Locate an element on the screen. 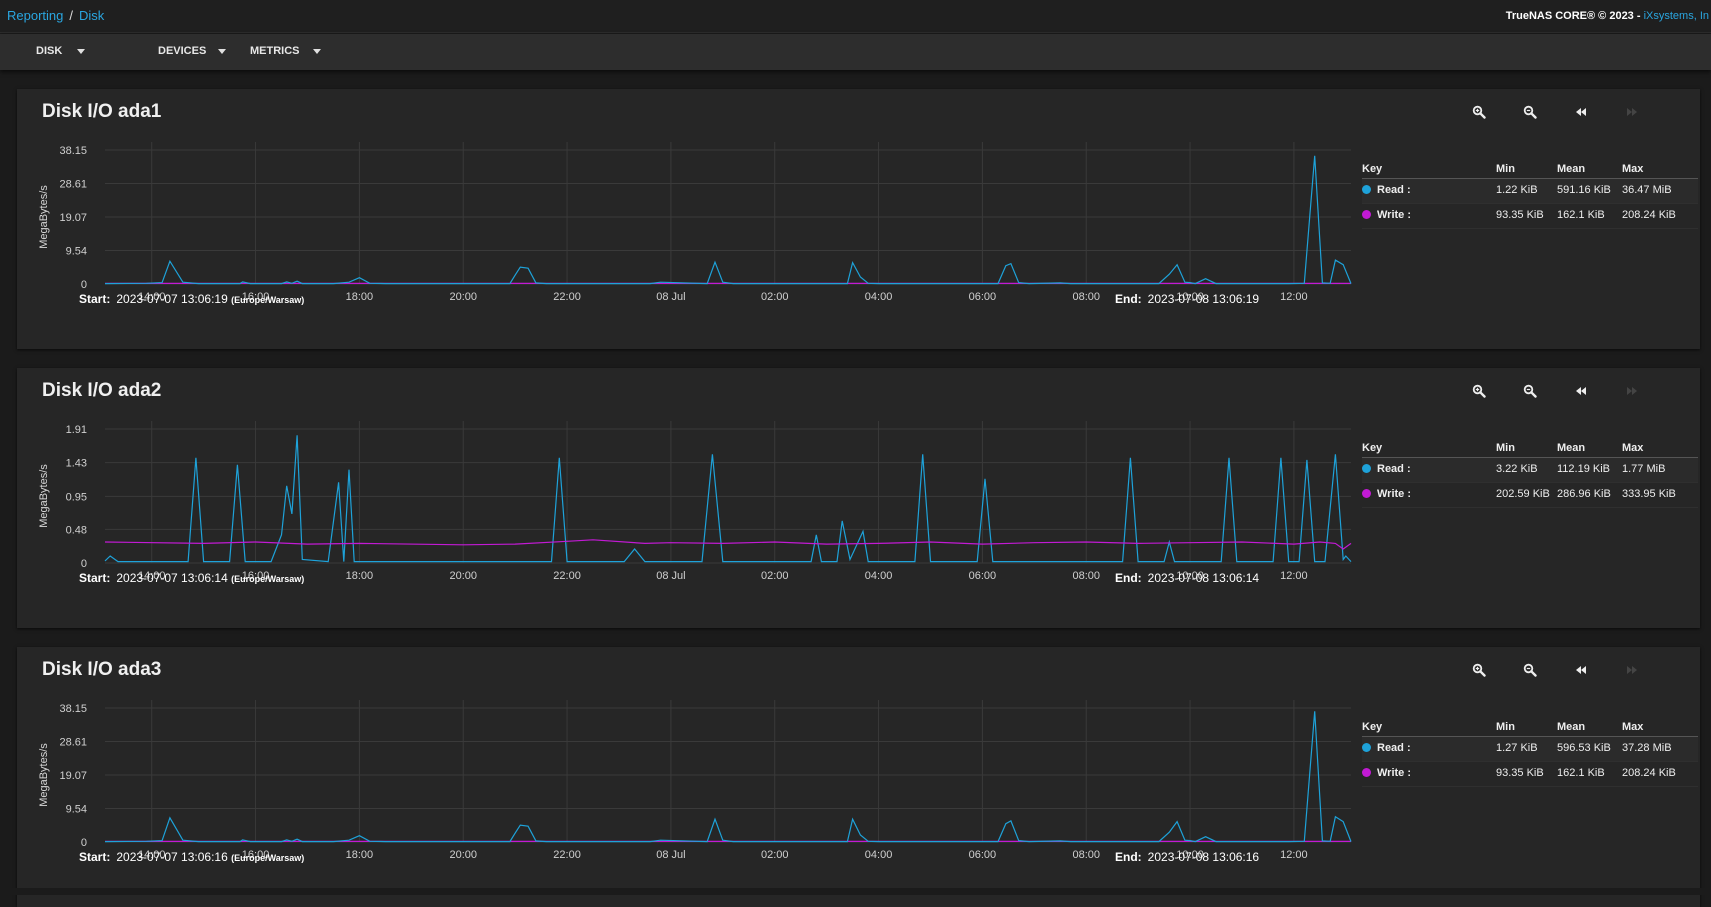 The image size is (1711, 907). breadcrumb: Reporting / Disk is located at coordinates (55, 15).